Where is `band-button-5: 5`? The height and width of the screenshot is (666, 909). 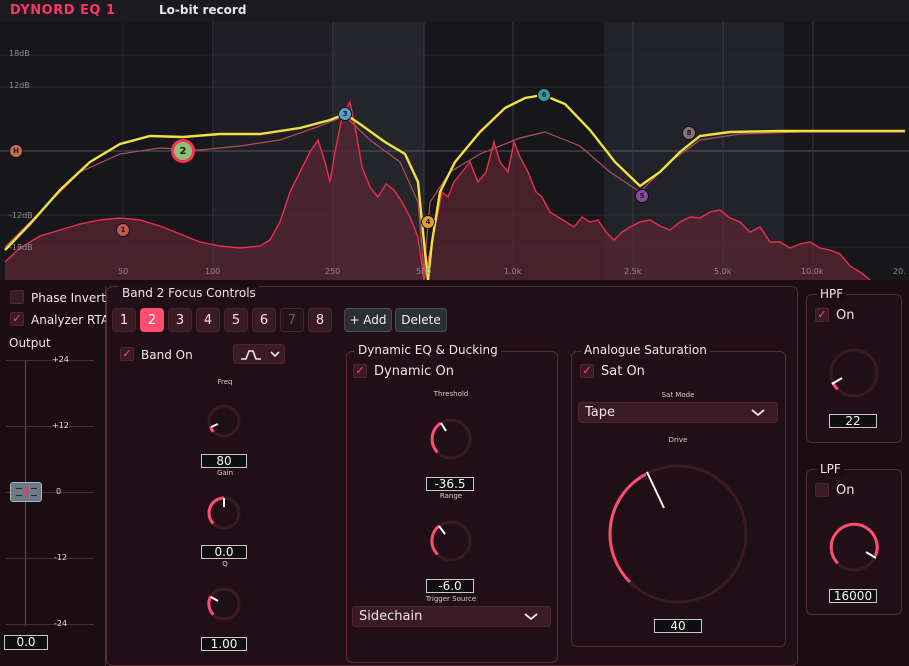
band-button-5: 5 is located at coordinates (236, 320).